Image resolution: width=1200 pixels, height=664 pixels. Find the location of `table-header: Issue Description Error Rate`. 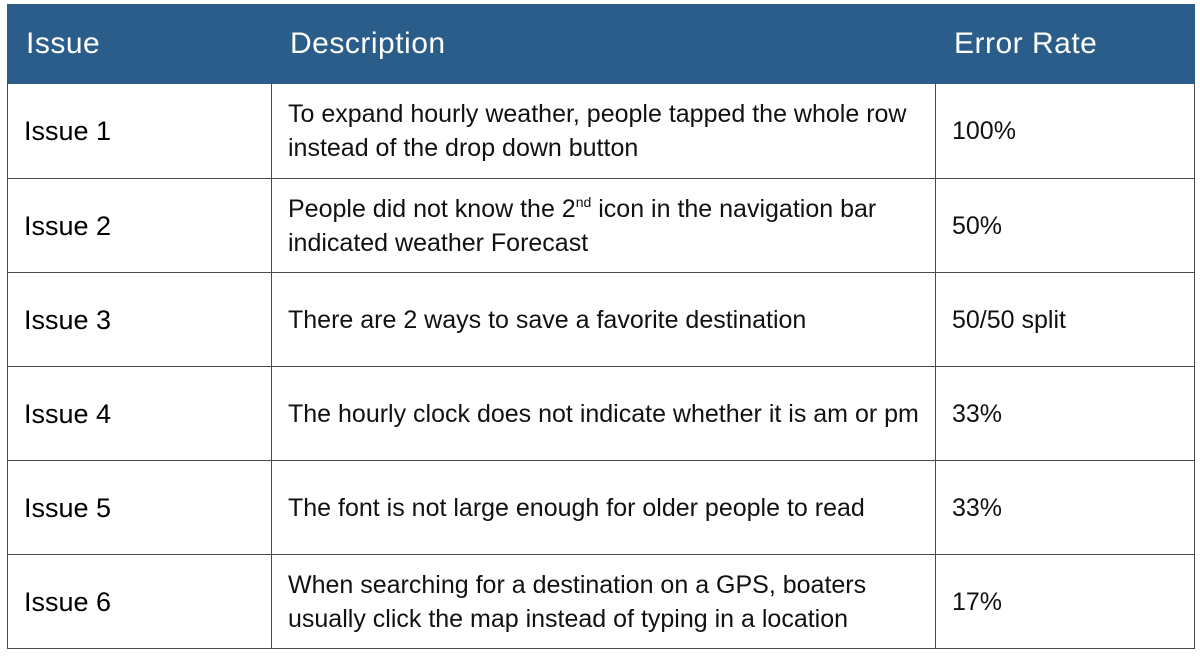

table-header: Issue Description Error Rate is located at coordinates (601, 44).